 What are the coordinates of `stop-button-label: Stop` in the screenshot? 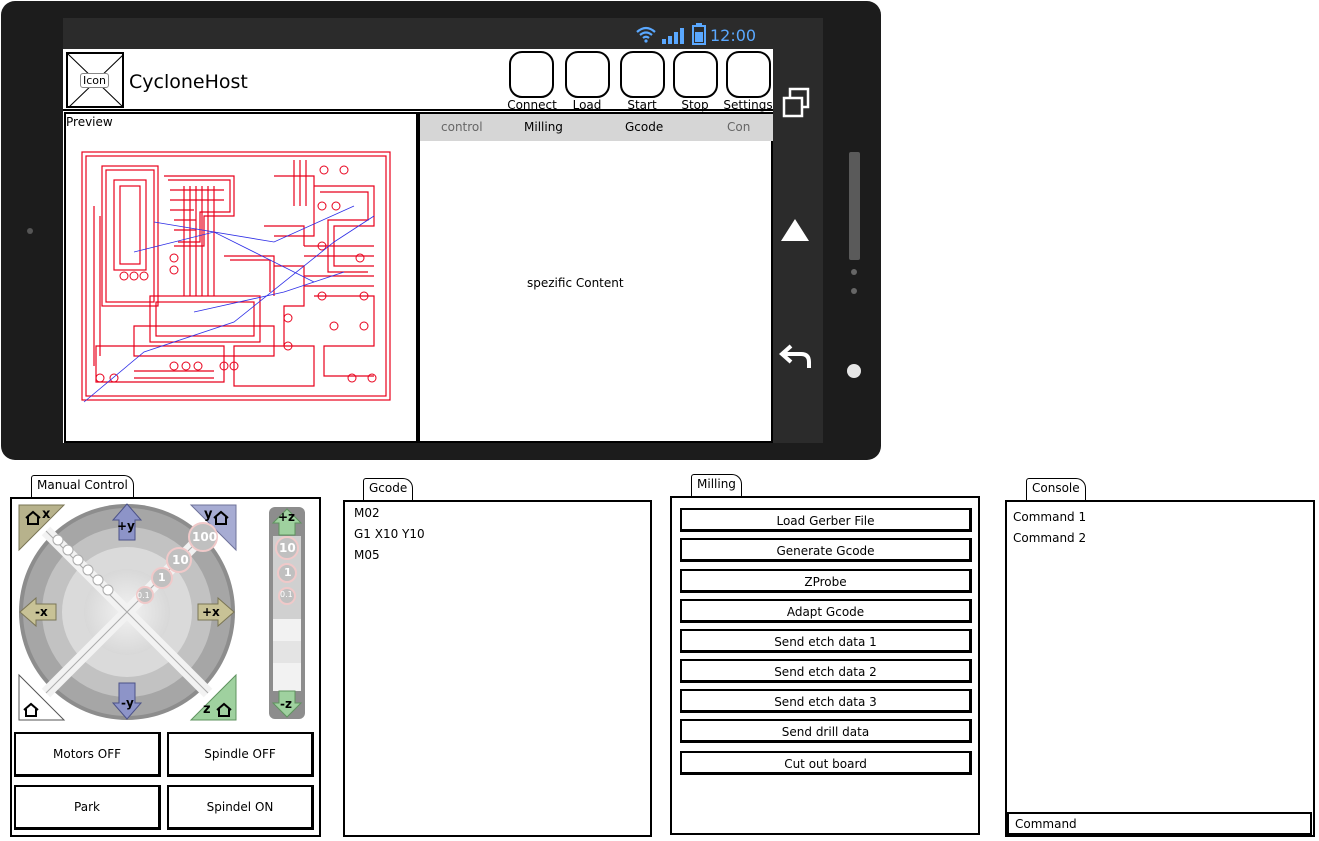 It's located at (695, 105).